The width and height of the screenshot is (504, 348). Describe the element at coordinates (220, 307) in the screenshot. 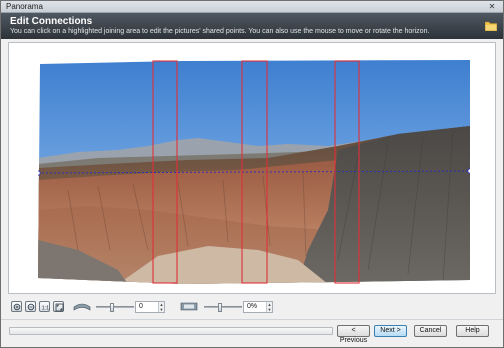

I see `stretch-slider-thumb` at that location.